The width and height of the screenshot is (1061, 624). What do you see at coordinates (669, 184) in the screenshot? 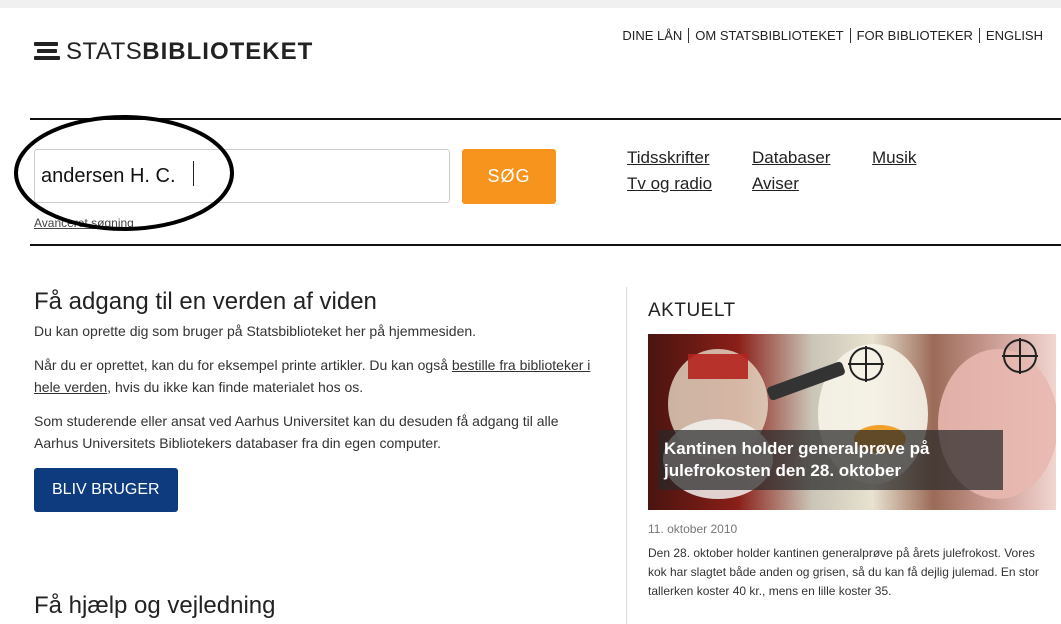
I see `quicklink-tv-radio: Tv og radio` at bounding box center [669, 184].